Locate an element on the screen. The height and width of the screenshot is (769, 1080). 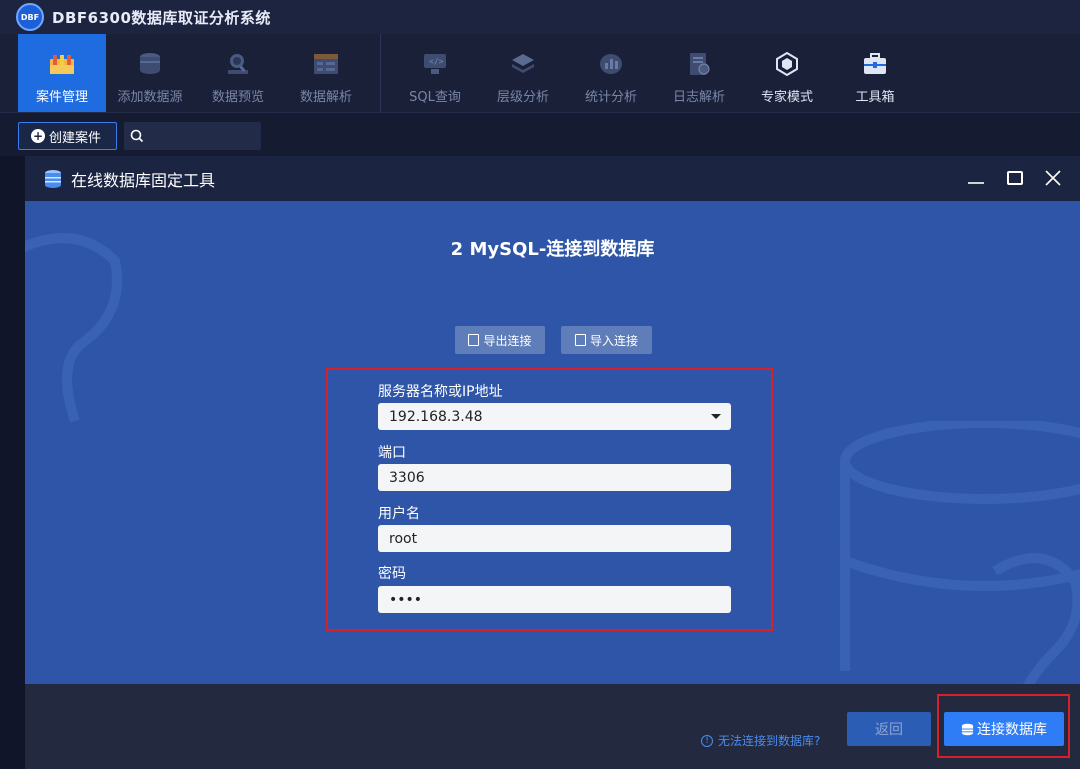
toolbar-data-preview: 数据预览 is located at coordinates (238, 73).